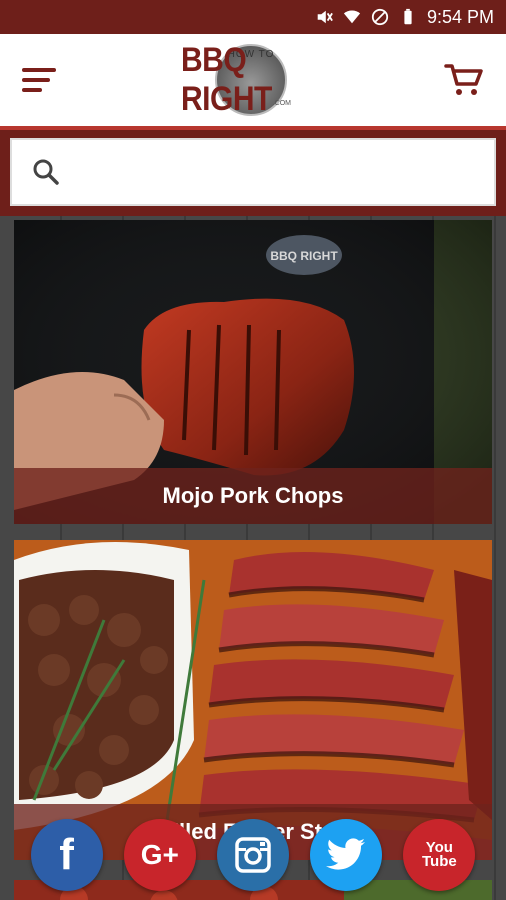 The image size is (506, 900). I want to click on google-plus-button: G+, so click(159, 855).